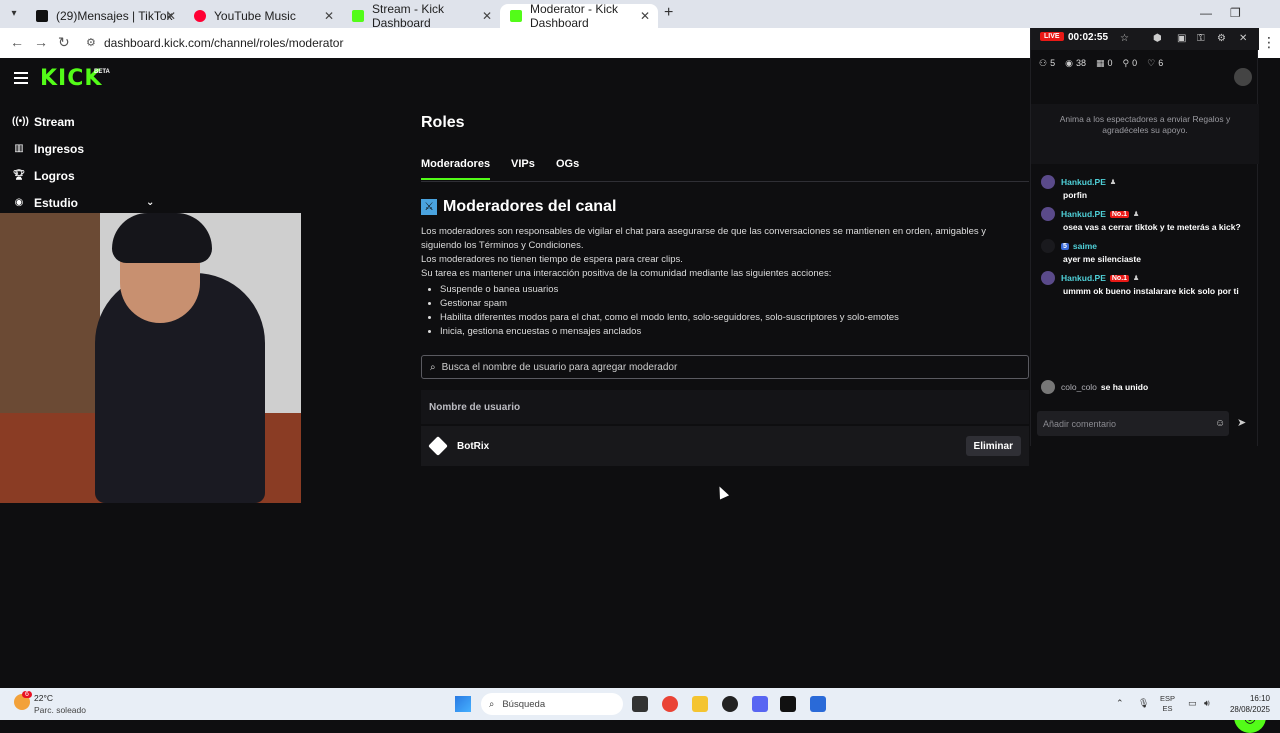 This screenshot has width=1280, height=733. I want to click on webcam-overlay, so click(150, 358).